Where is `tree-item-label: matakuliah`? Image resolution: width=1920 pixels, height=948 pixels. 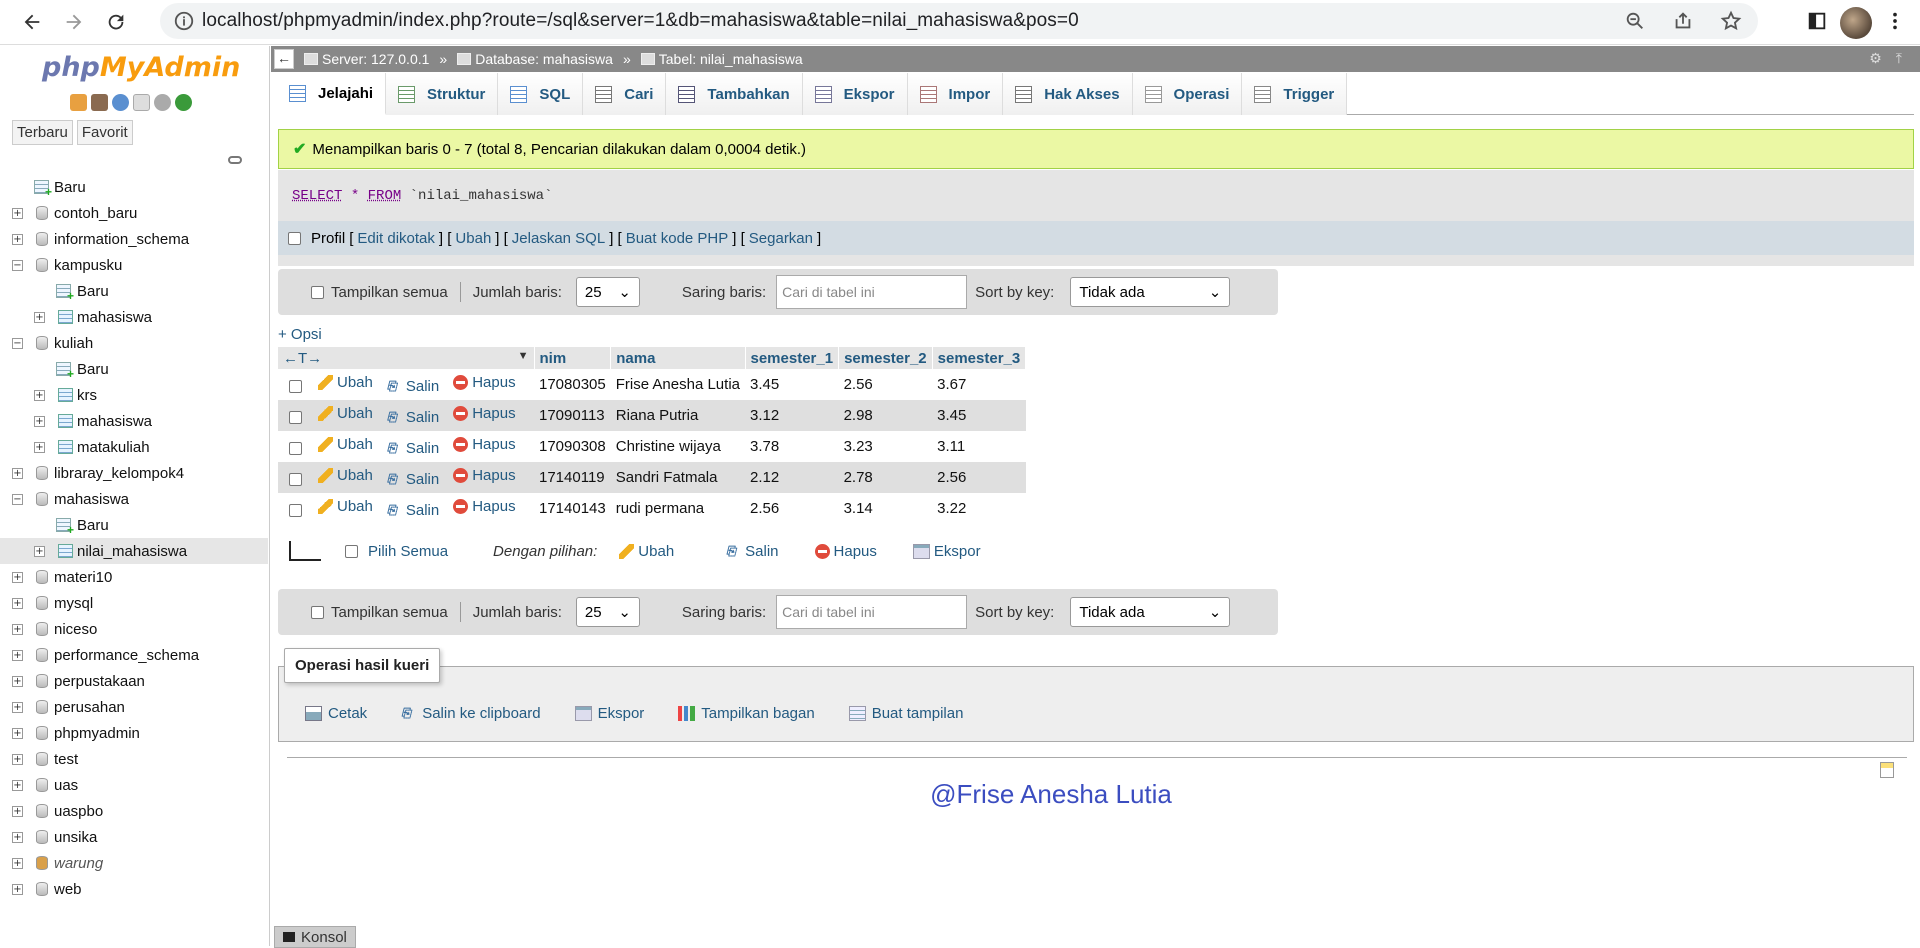
tree-item-label: matakuliah is located at coordinates (113, 447).